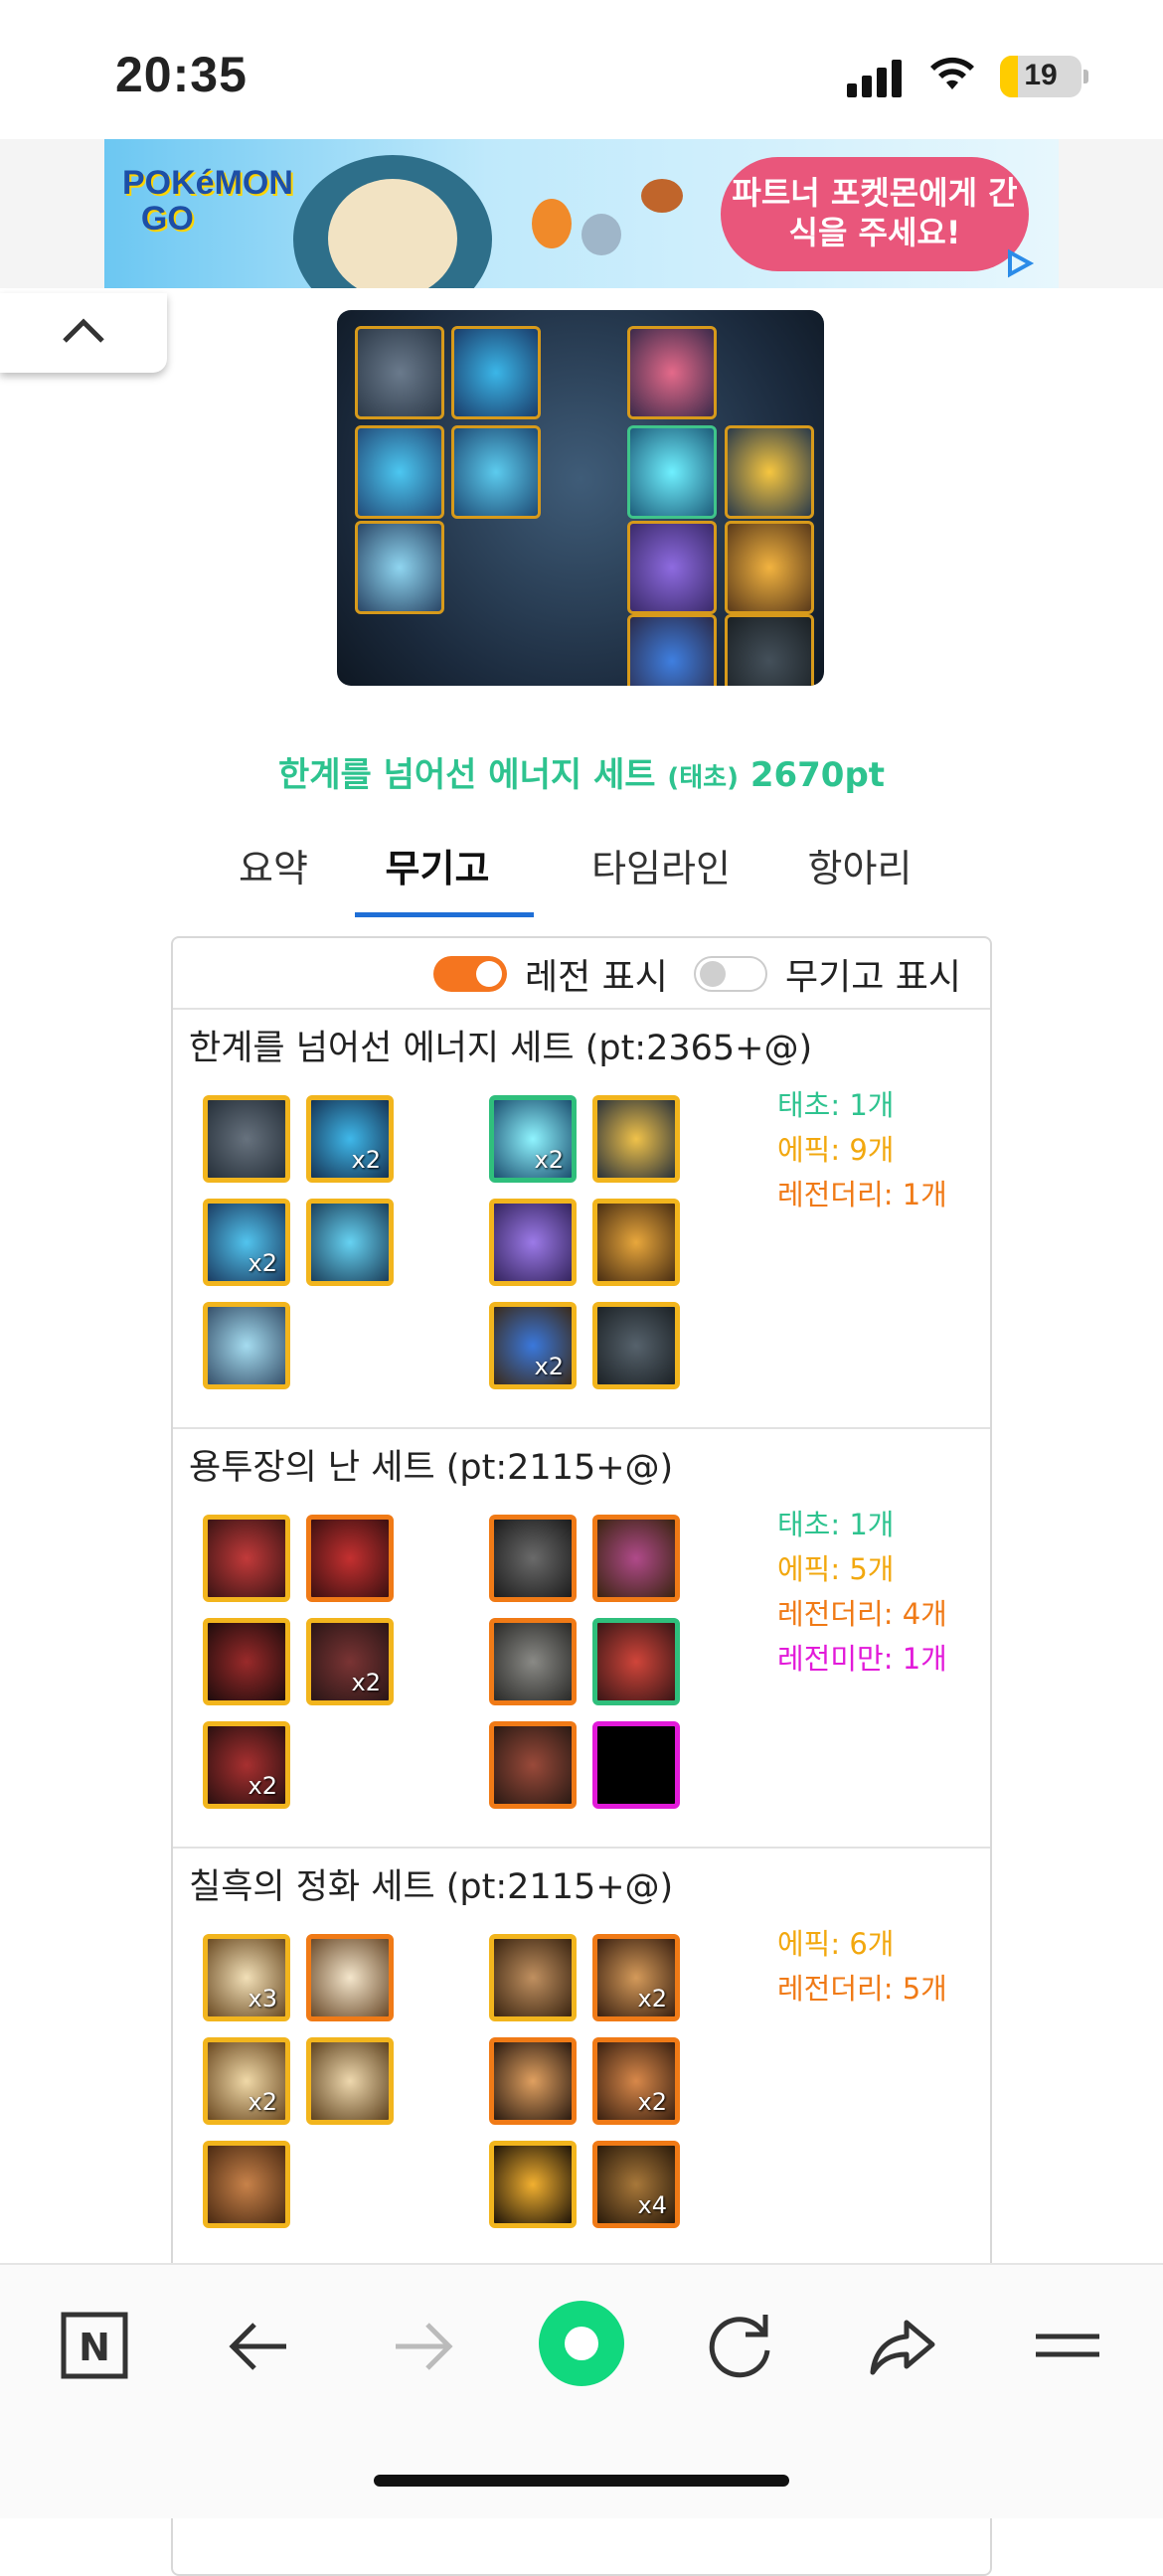 The image size is (1163, 2576). I want to click on claw-support-icon, so click(533, 1765).